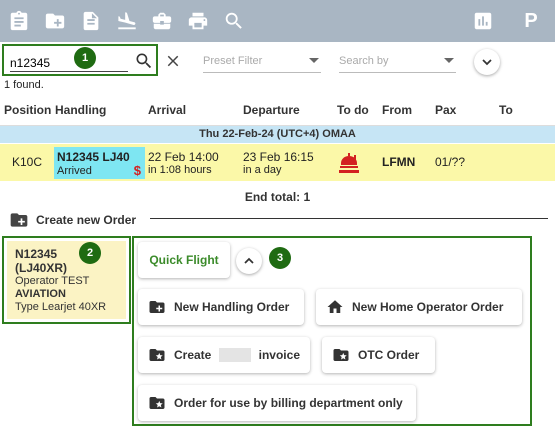  Describe the element at coordinates (74, 171) in the screenshot. I see `handling-status: Arrived` at that location.